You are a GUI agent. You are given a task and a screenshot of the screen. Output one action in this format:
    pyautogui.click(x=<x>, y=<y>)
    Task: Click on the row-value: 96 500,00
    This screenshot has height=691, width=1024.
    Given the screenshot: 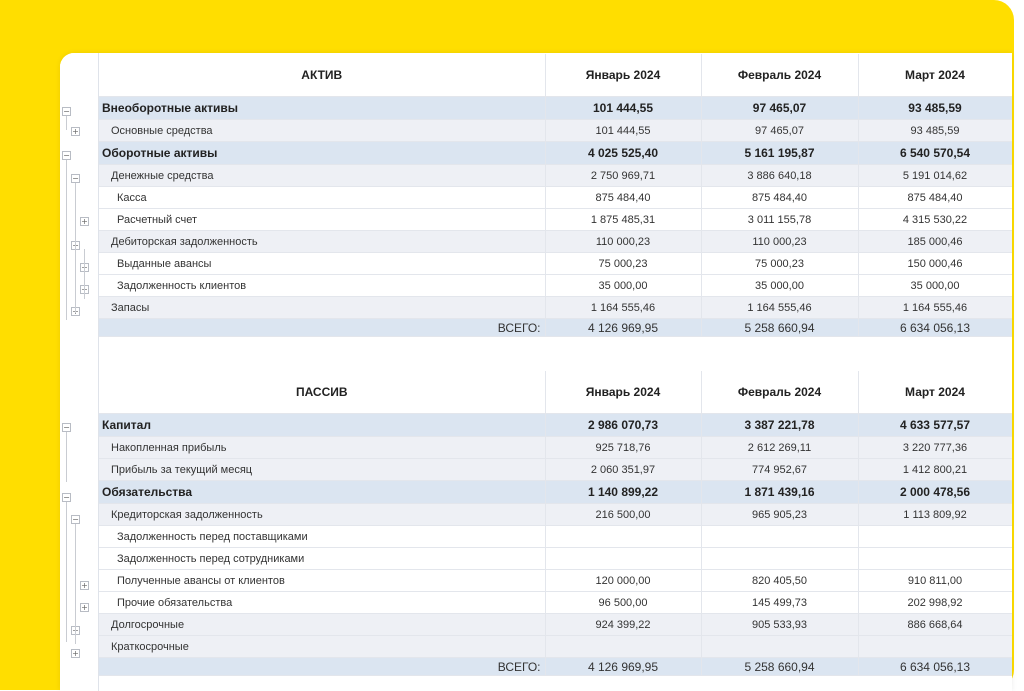 What is the action you would take?
    pyautogui.click(x=623, y=602)
    